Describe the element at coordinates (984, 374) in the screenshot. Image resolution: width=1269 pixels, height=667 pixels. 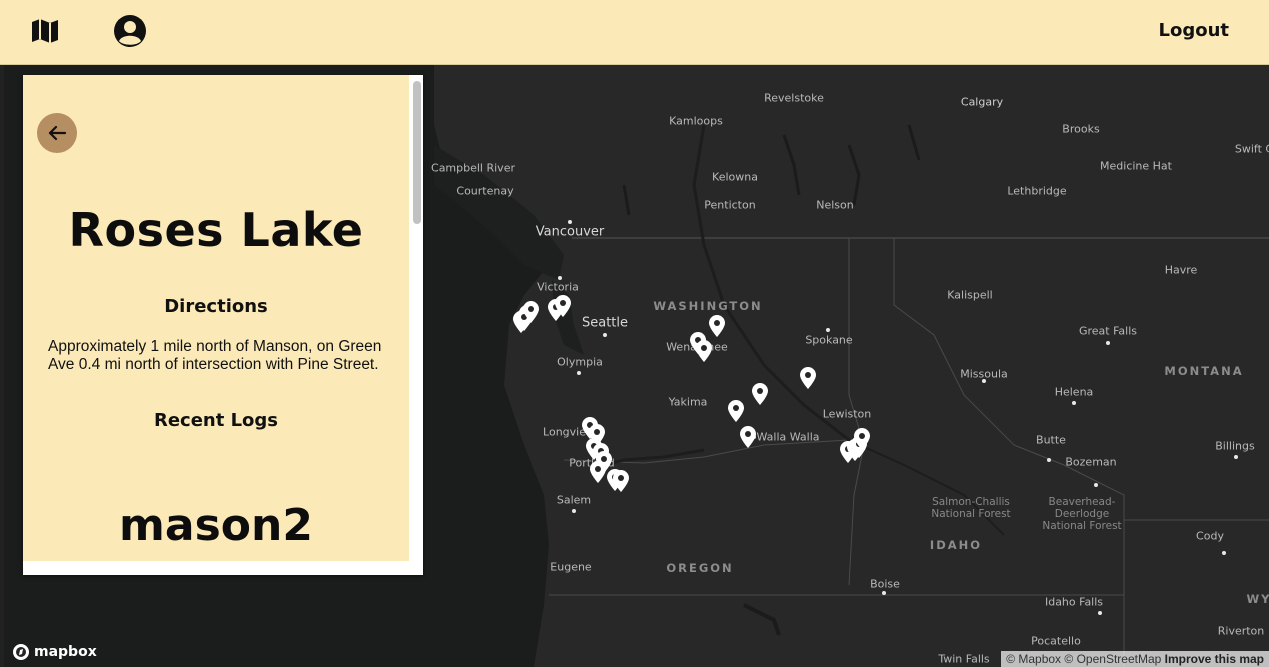
I see `map-label: Missoula` at that location.